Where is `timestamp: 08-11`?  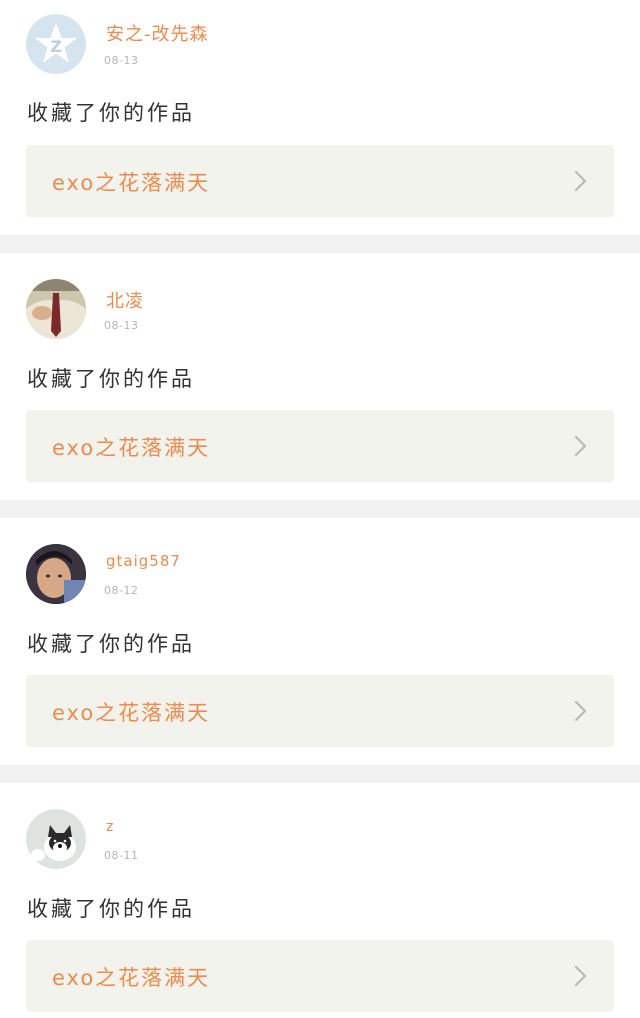 timestamp: 08-11 is located at coordinates (121, 855).